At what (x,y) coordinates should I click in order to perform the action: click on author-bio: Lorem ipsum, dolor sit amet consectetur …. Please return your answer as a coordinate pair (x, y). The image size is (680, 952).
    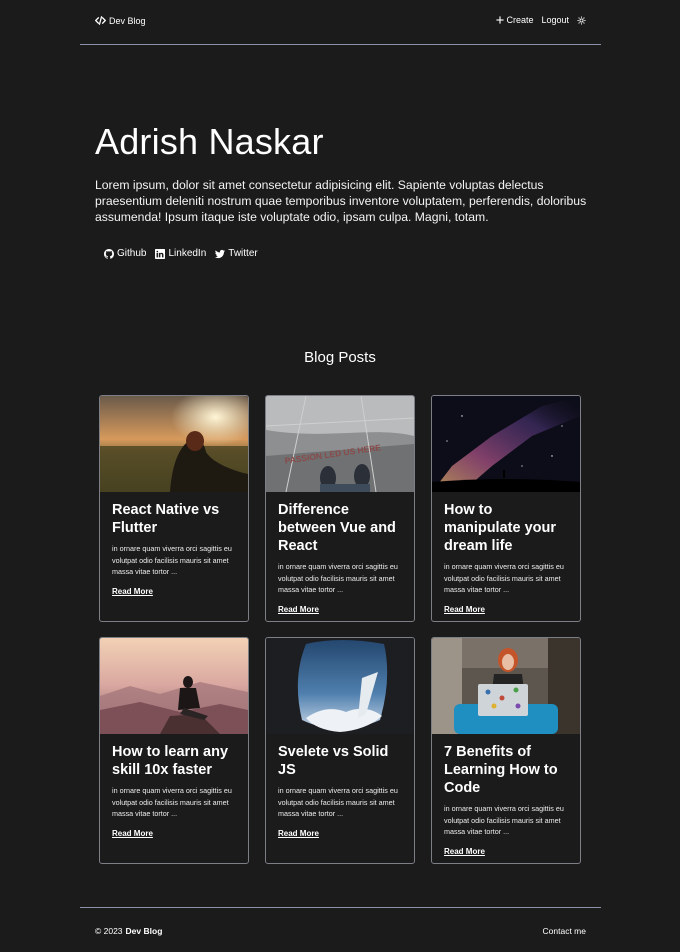
    Looking at the image, I should click on (341, 201).